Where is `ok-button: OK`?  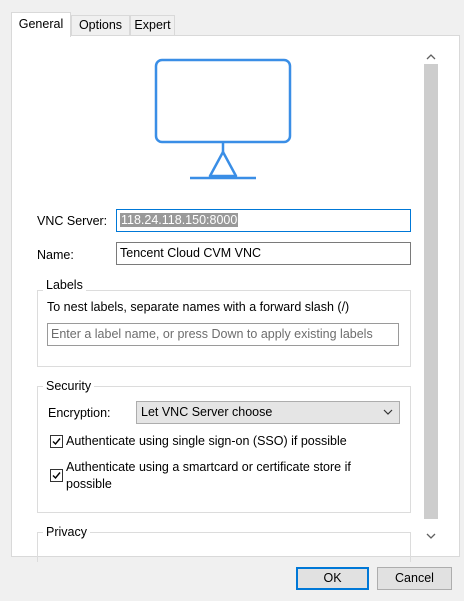 ok-button: OK is located at coordinates (332, 578).